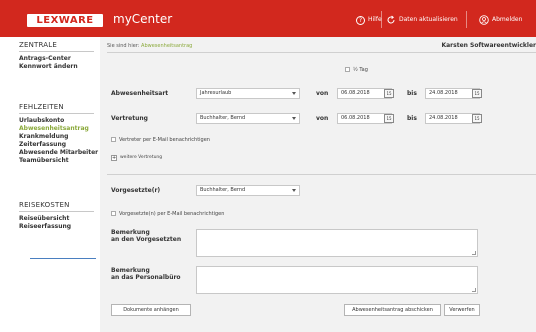 The height and width of the screenshot is (332, 536). Describe the element at coordinates (412, 93) in the screenshot. I see `absence-to-label: bis` at that location.